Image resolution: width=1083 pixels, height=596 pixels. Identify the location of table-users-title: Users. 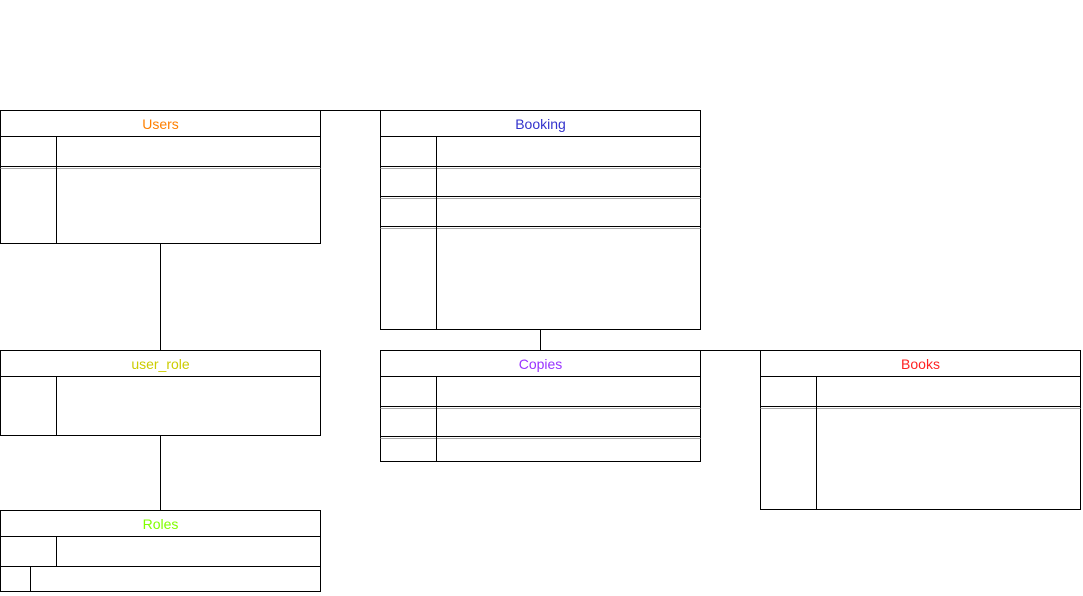
(160, 124).